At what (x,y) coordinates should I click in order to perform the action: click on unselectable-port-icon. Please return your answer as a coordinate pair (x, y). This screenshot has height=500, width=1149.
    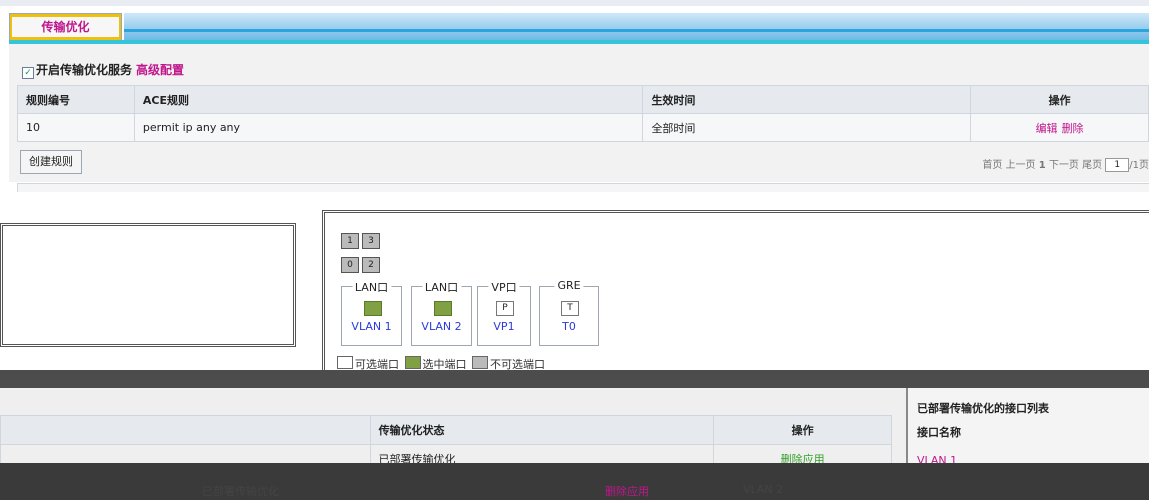
    Looking at the image, I should click on (480, 362).